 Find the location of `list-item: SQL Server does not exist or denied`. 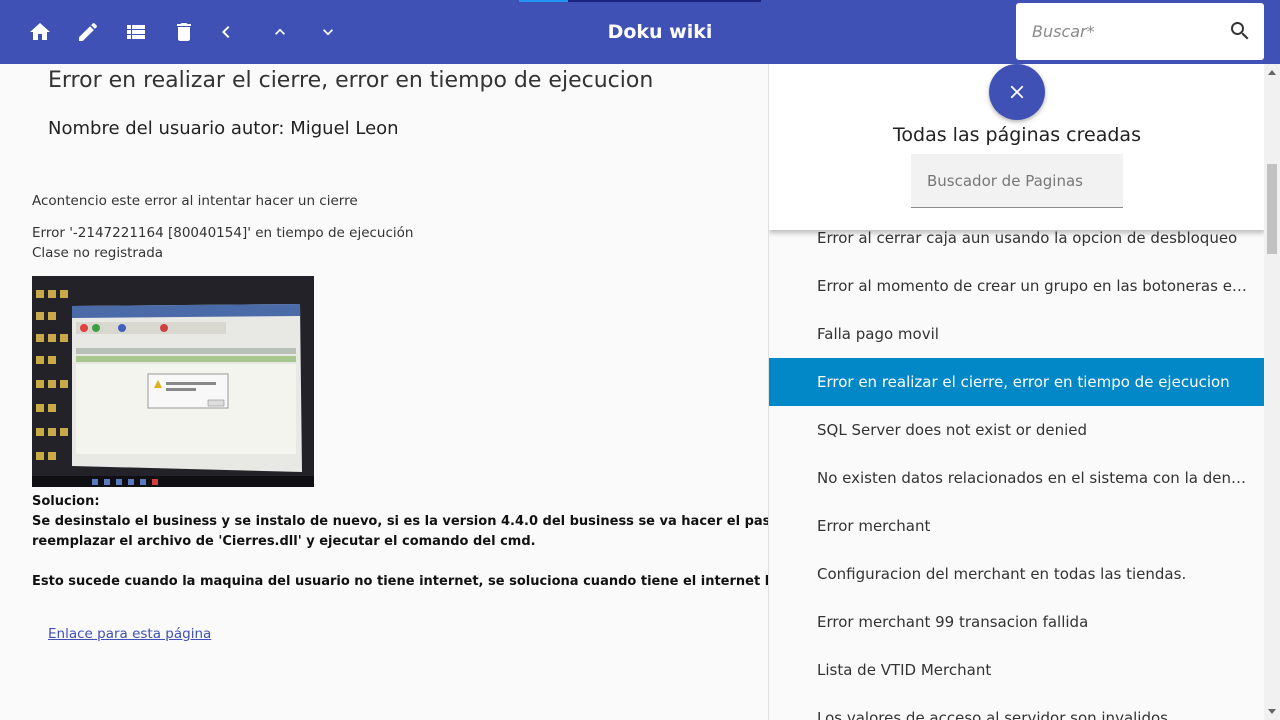

list-item: SQL Server does not exist or denied is located at coordinates (1016, 430).